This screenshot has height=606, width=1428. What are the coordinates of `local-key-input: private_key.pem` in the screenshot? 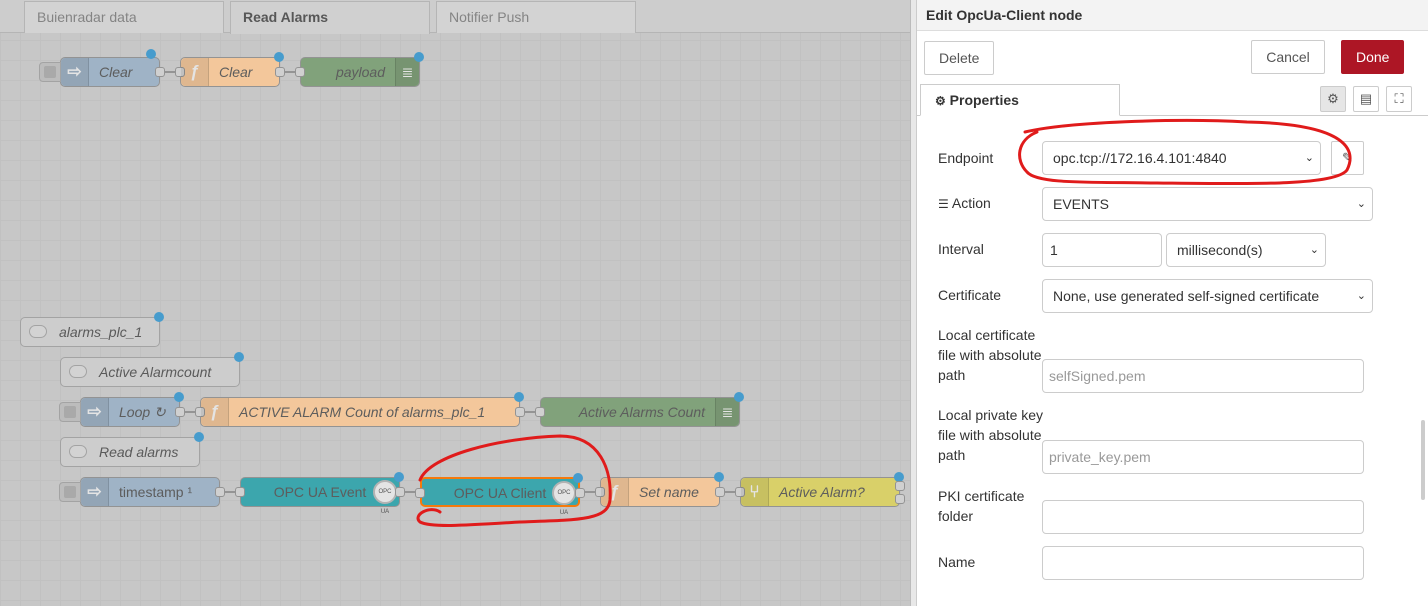 It's located at (1203, 457).